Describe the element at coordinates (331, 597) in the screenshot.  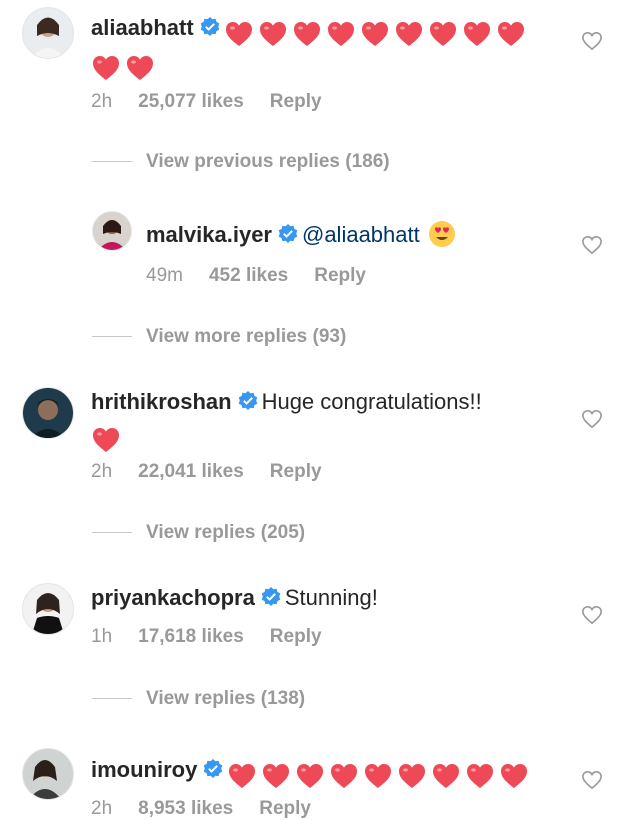
I see `comment-text: Stunning!` at that location.